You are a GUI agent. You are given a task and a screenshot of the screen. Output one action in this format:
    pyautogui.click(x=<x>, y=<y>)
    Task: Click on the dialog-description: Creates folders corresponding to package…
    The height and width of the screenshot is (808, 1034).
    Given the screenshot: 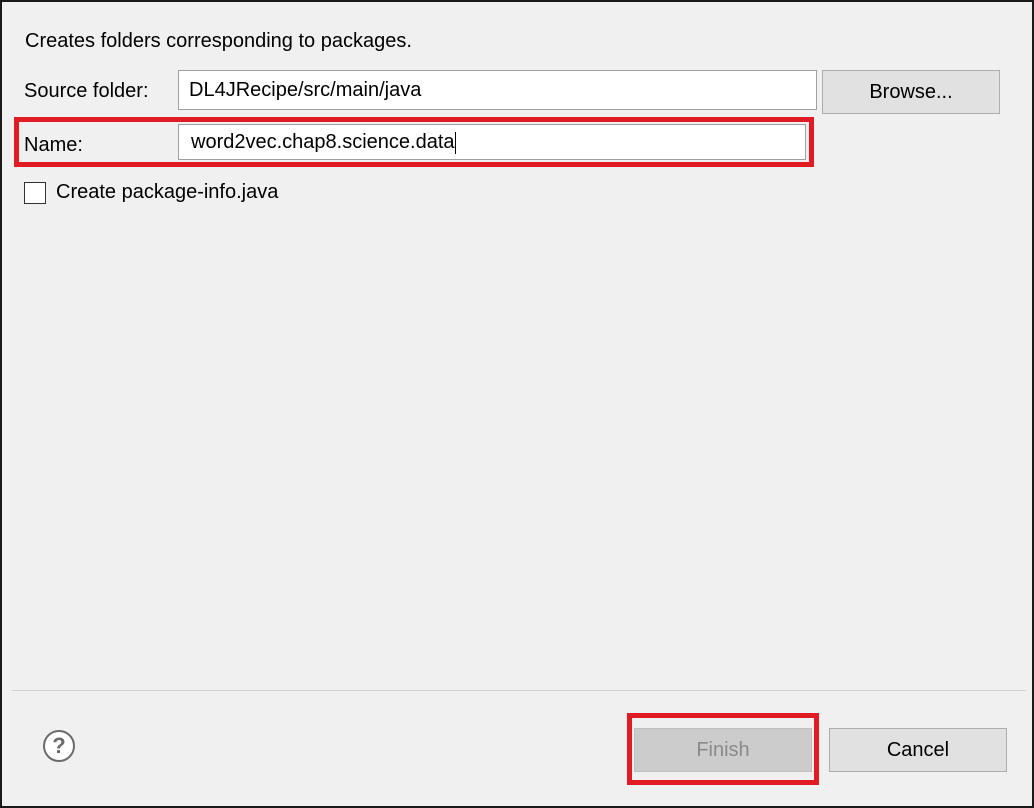 What is the action you would take?
    pyautogui.click(x=218, y=41)
    